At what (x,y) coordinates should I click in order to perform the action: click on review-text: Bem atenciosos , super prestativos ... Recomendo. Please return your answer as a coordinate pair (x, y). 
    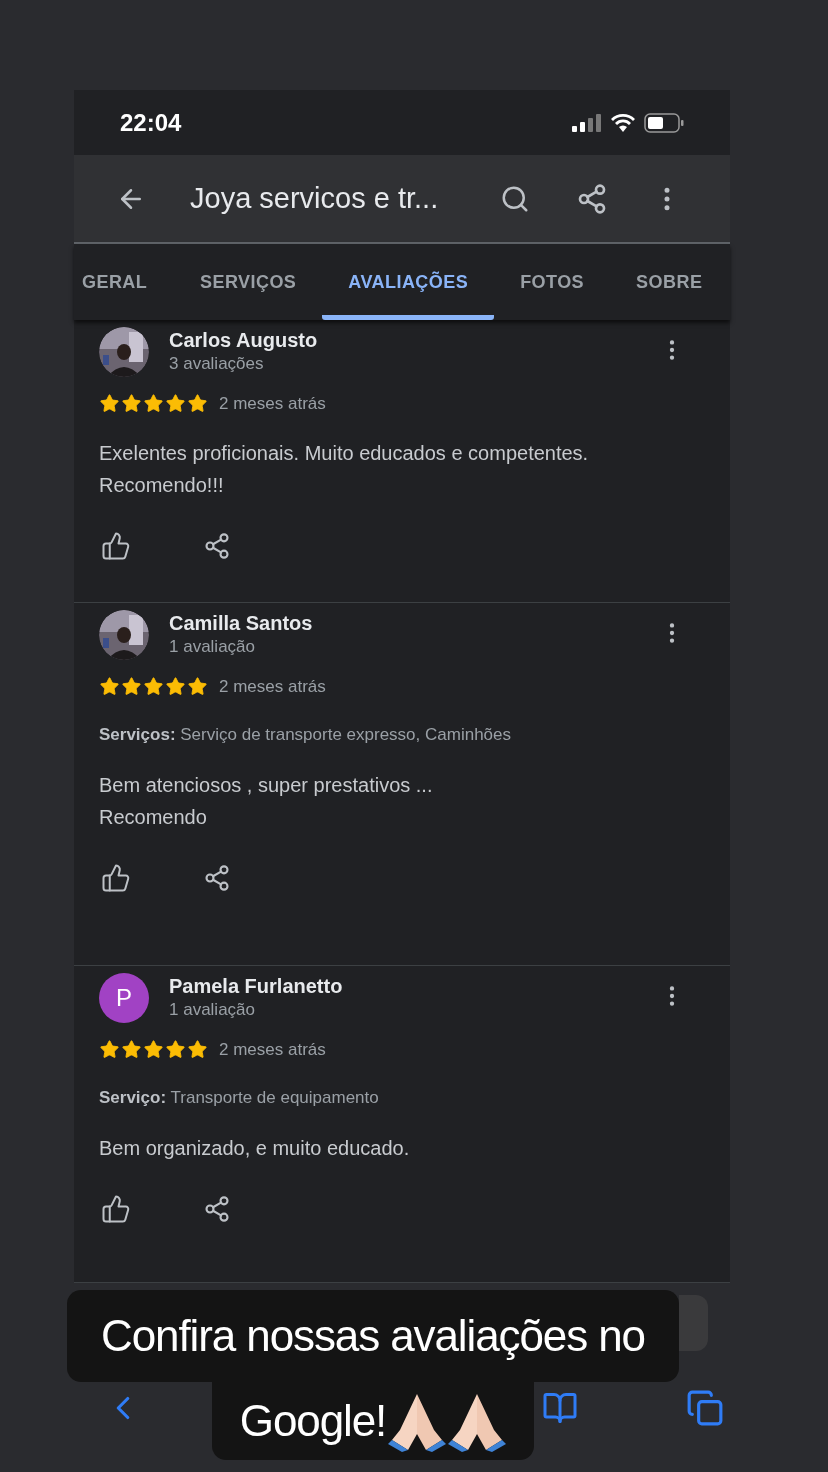
    Looking at the image, I should click on (266, 801).